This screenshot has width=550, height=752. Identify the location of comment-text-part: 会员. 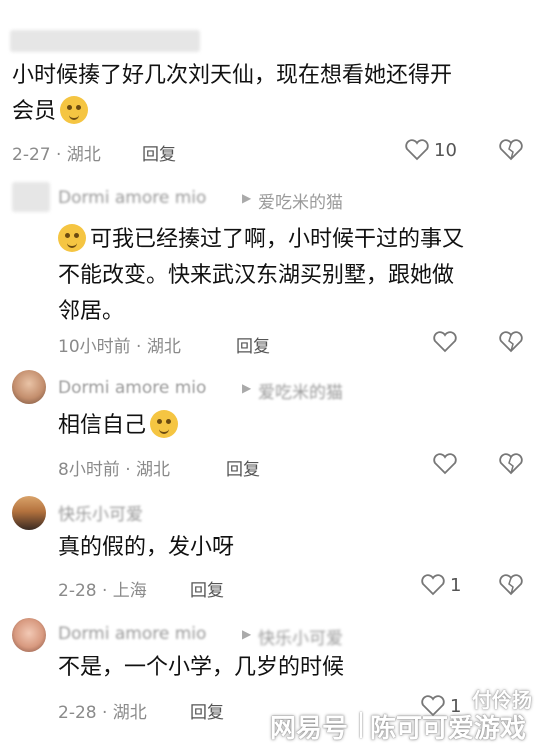
(34, 111).